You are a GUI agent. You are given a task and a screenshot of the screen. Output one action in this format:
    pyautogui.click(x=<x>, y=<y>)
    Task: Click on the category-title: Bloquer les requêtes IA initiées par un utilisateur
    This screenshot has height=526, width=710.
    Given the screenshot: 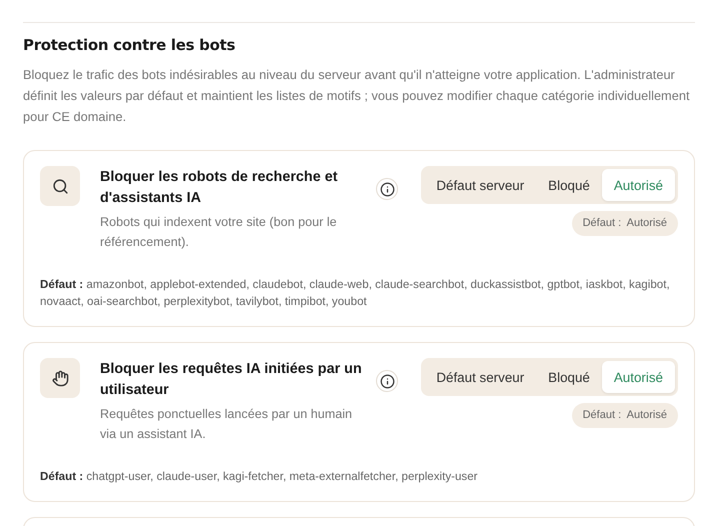 What is the action you would take?
    pyautogui.click(x=231, y=380)
    